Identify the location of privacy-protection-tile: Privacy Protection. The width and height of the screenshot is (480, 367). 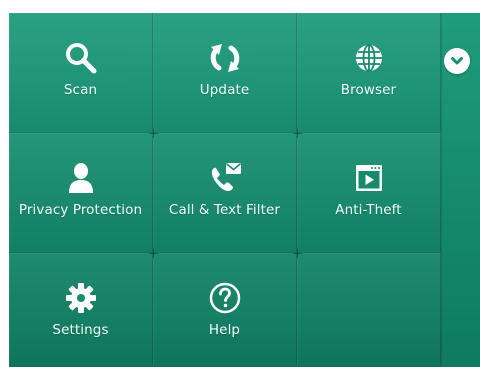
(81, 193).